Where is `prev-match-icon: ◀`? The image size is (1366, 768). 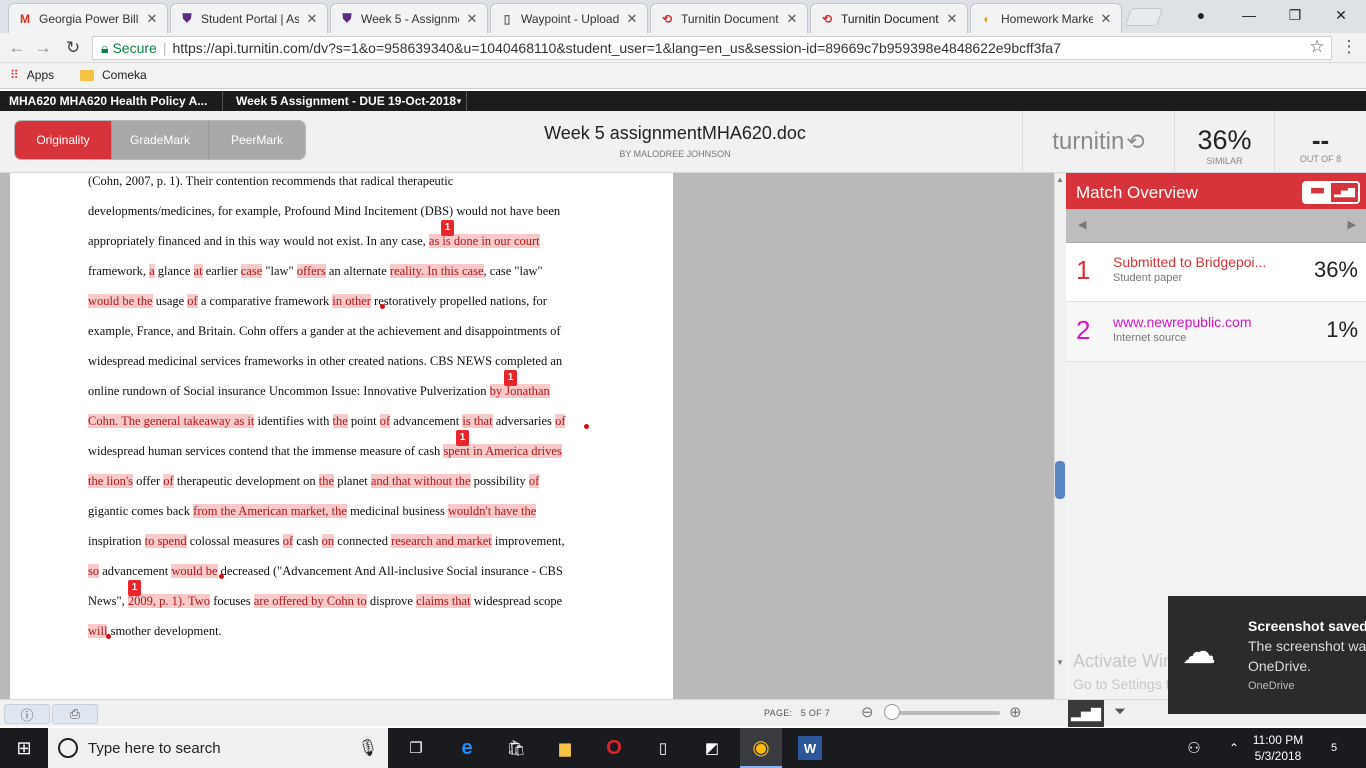
prev-match-icon: ◀ is located at coordinates (1082, 224).